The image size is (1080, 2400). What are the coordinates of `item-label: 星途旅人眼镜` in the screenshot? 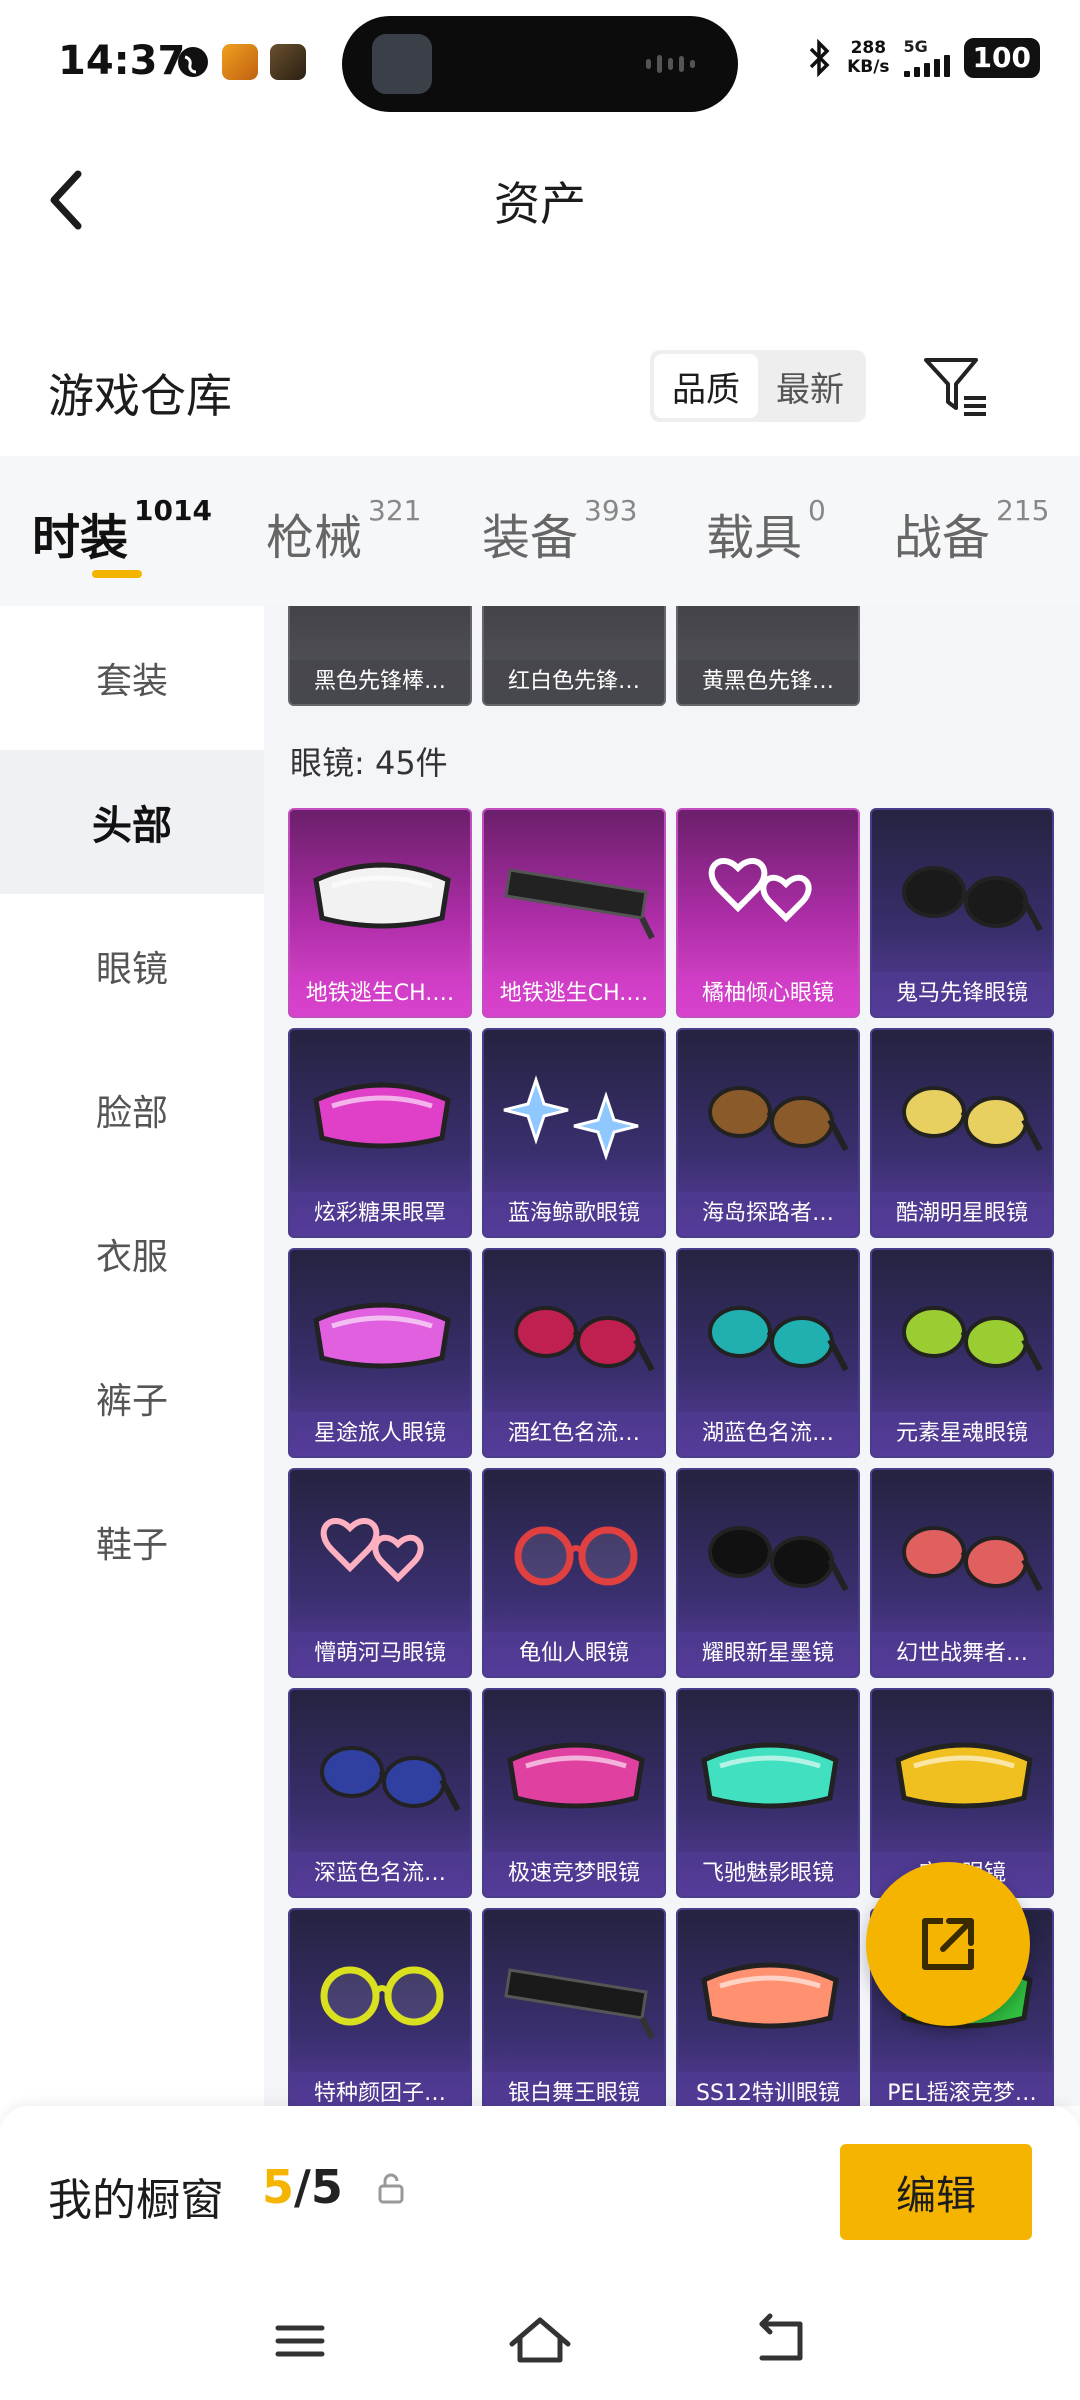 It's located at (380, 1434).